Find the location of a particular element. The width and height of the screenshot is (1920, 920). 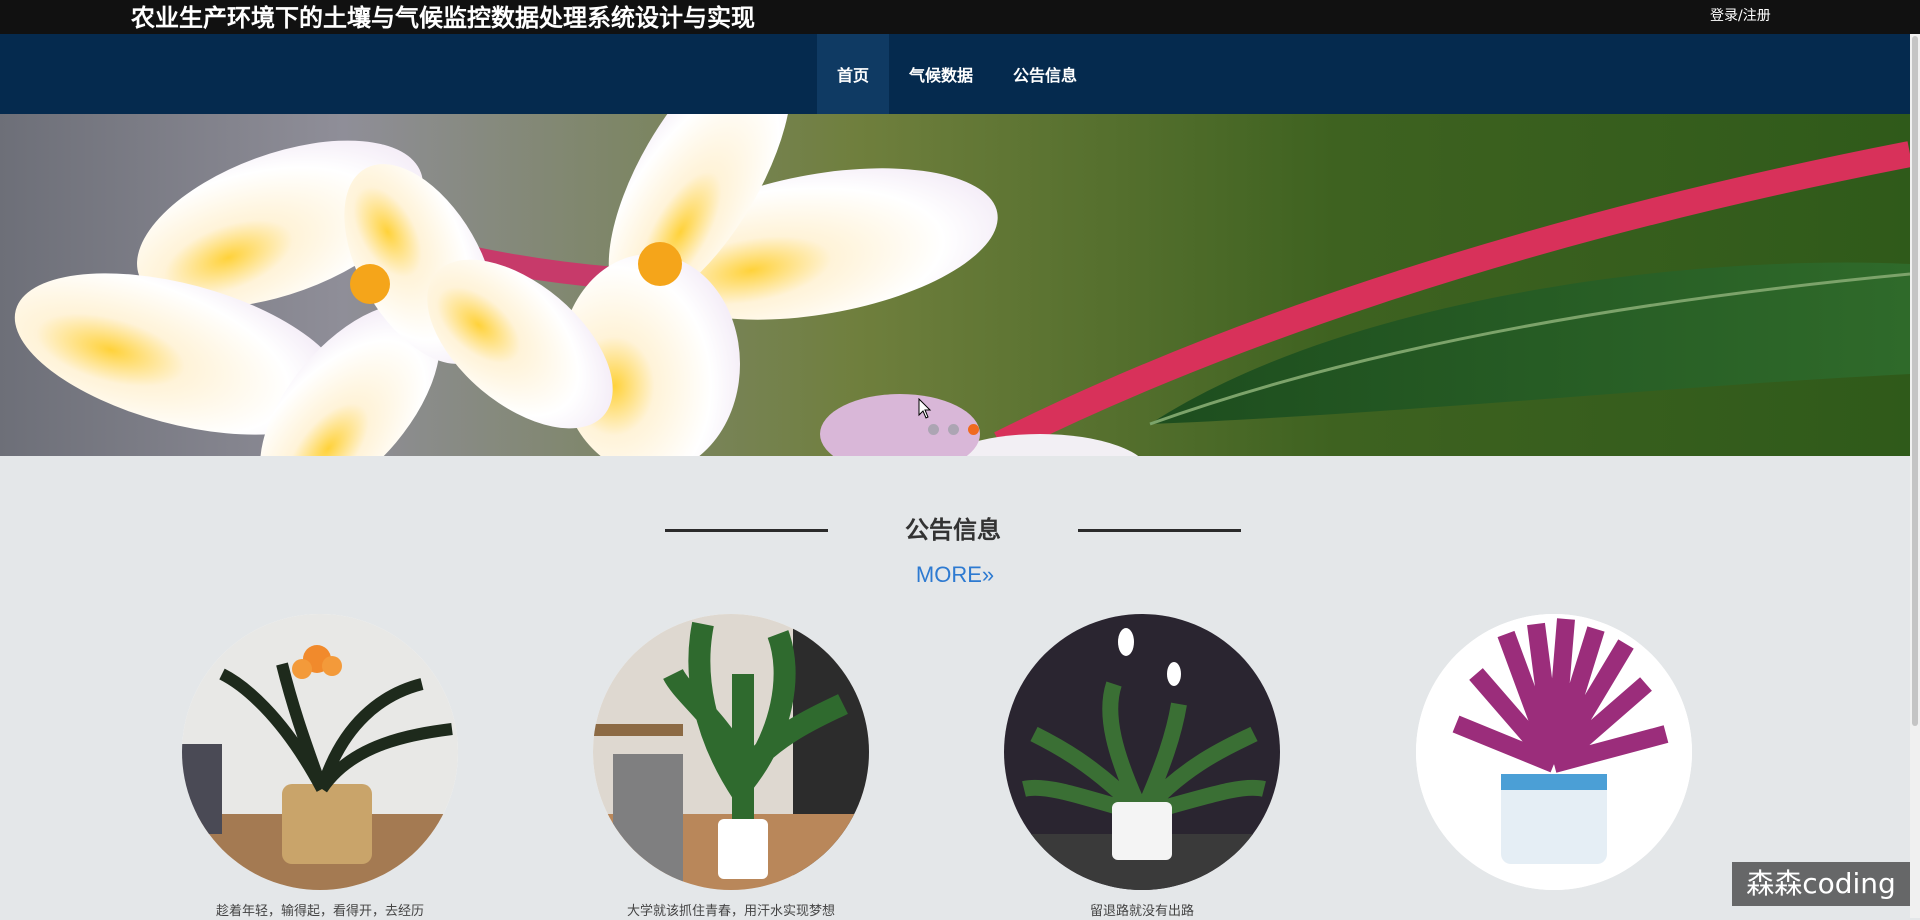

peace-lily-plant-image is located at coordinates (1142, 752).